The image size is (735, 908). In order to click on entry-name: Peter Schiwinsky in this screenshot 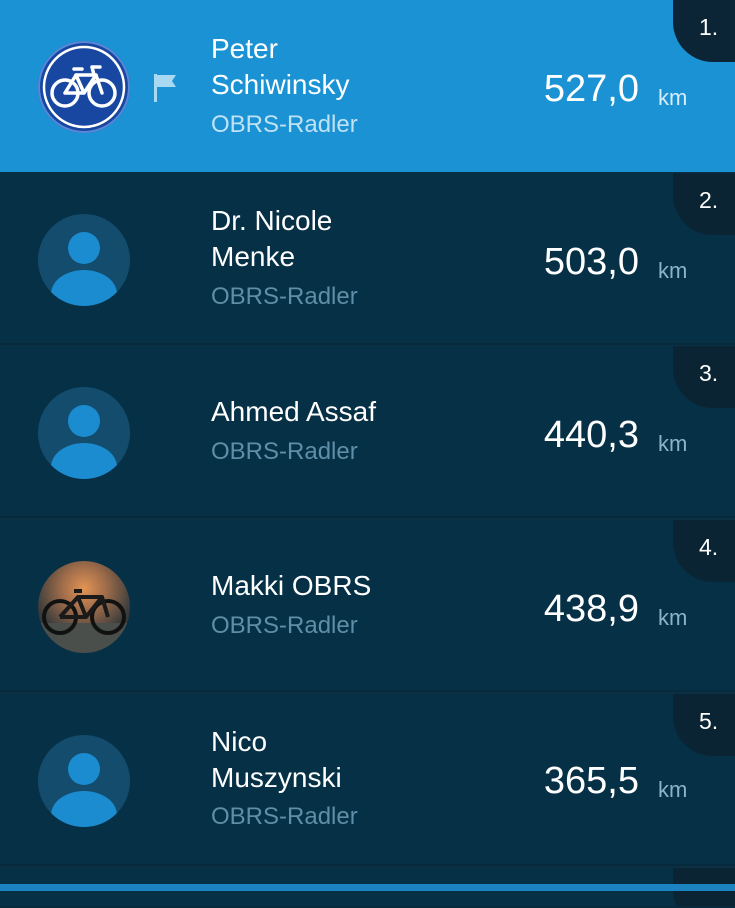, I will do `click(280, 66)`.